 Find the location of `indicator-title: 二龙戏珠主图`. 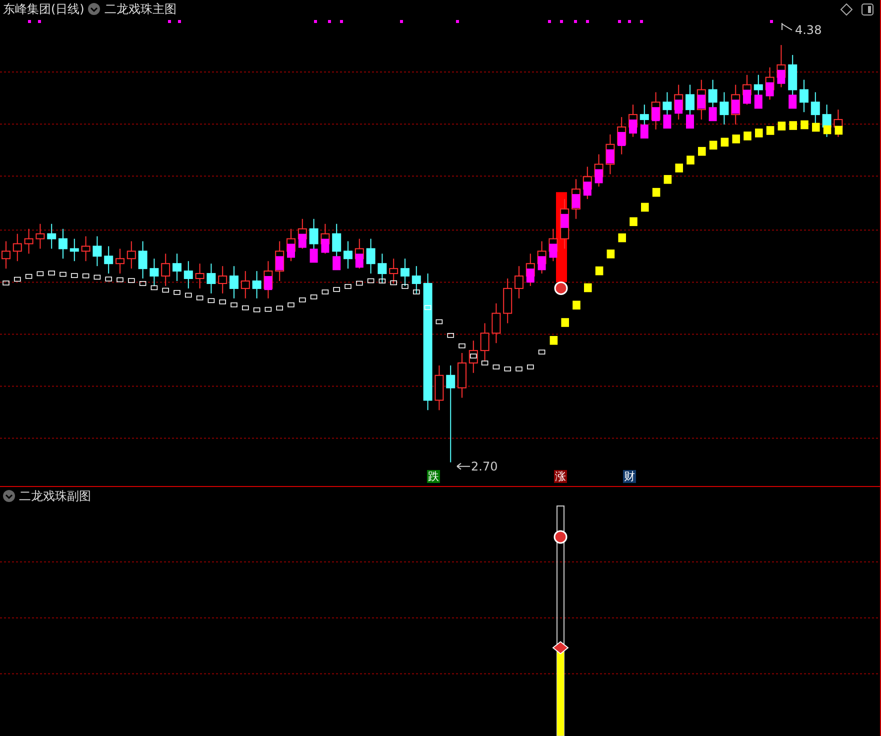

indicator-title: 二龙戏珠主图 is located at coordinates (140, 9).